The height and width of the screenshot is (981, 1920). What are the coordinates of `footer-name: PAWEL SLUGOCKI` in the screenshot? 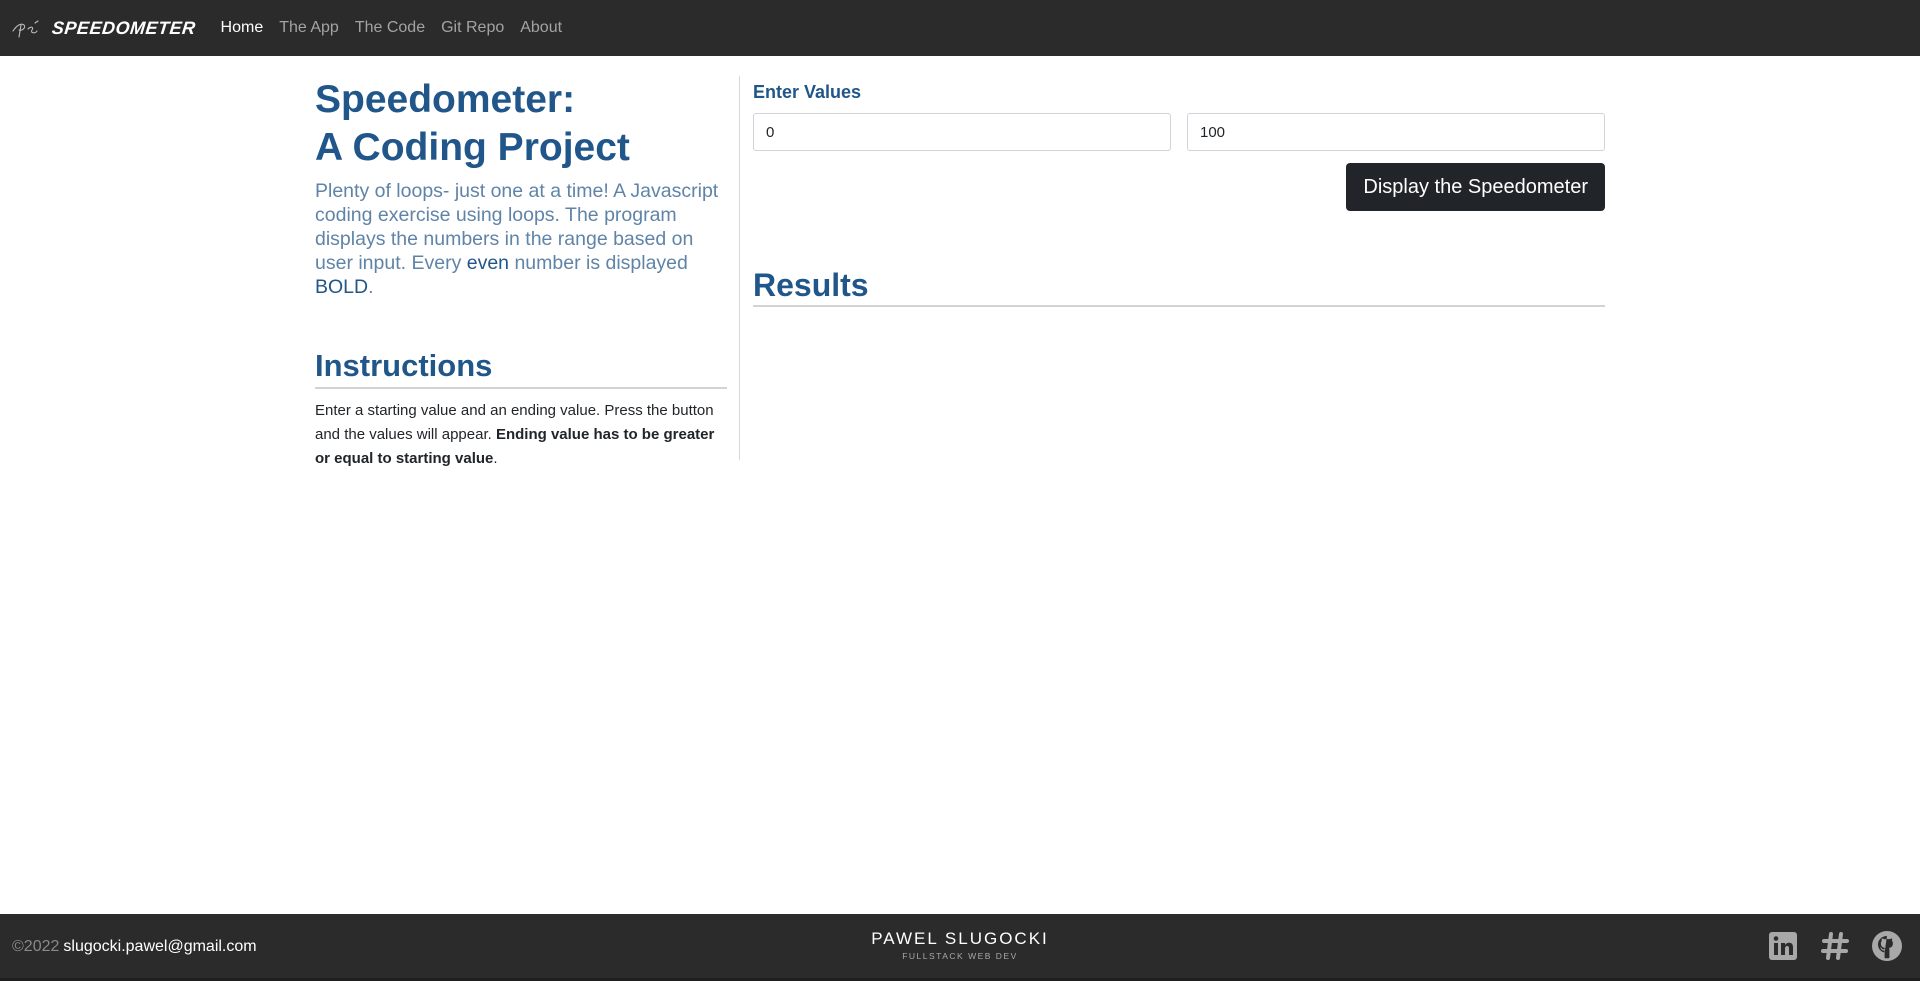 It's located at (960, 938).